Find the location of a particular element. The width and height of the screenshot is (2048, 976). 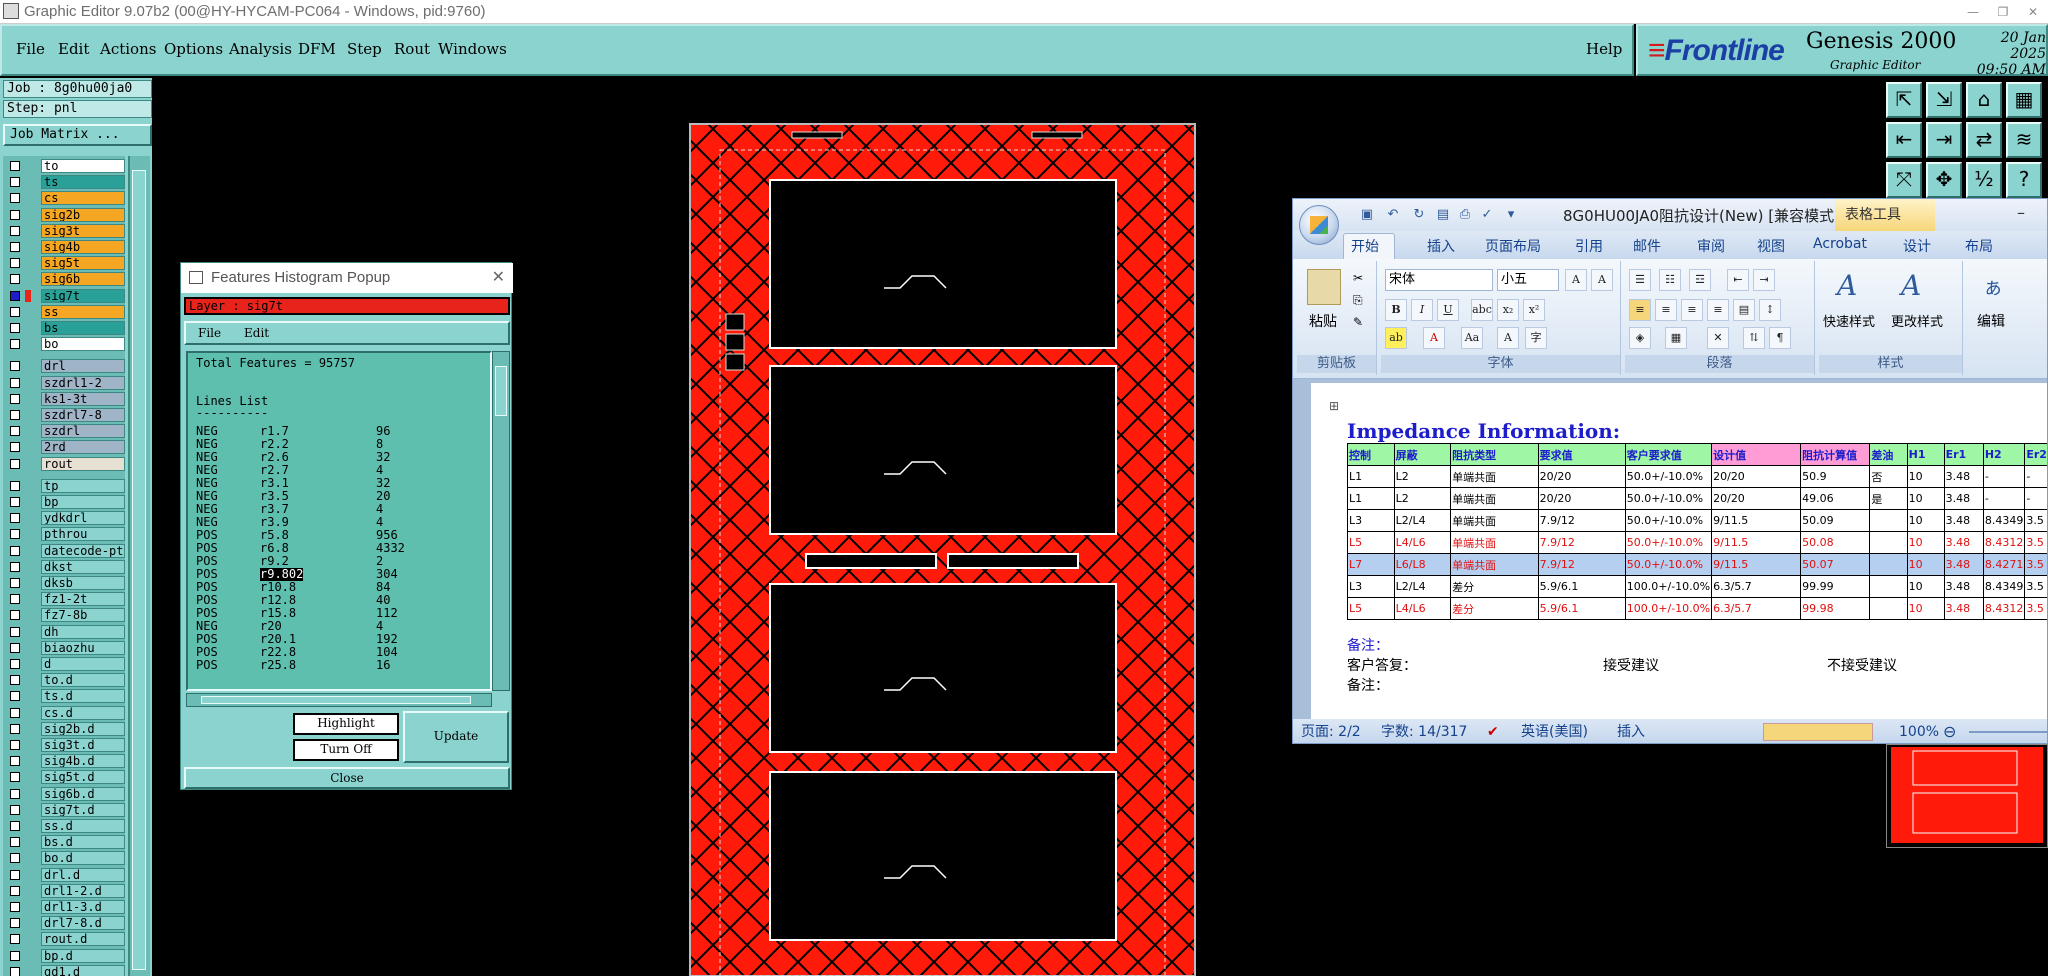

layer-row: sig6b is located at coordinates (64, 279).